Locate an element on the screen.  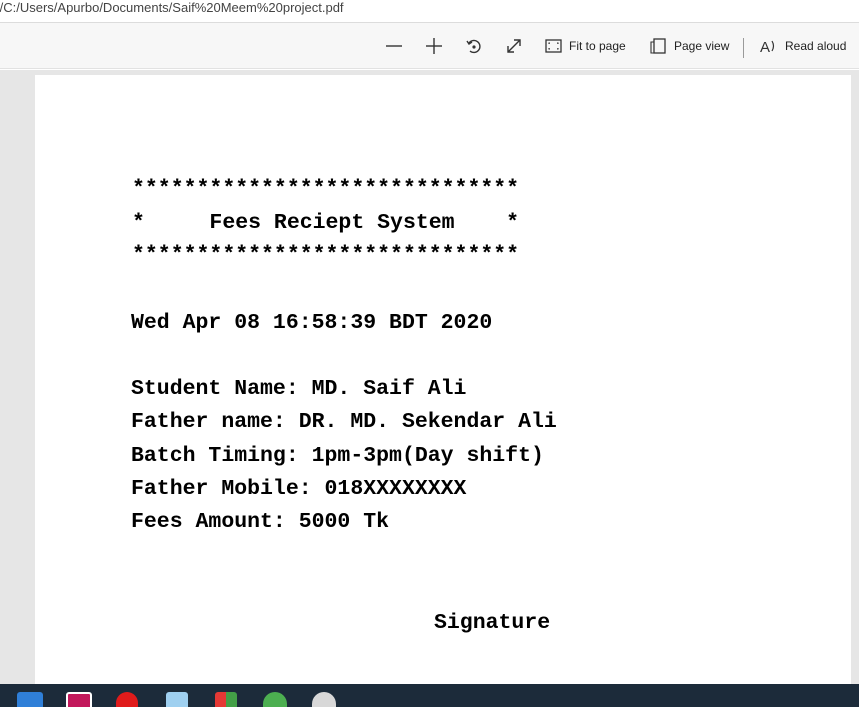
zoom-in-button is located at coordinates (434, 46).